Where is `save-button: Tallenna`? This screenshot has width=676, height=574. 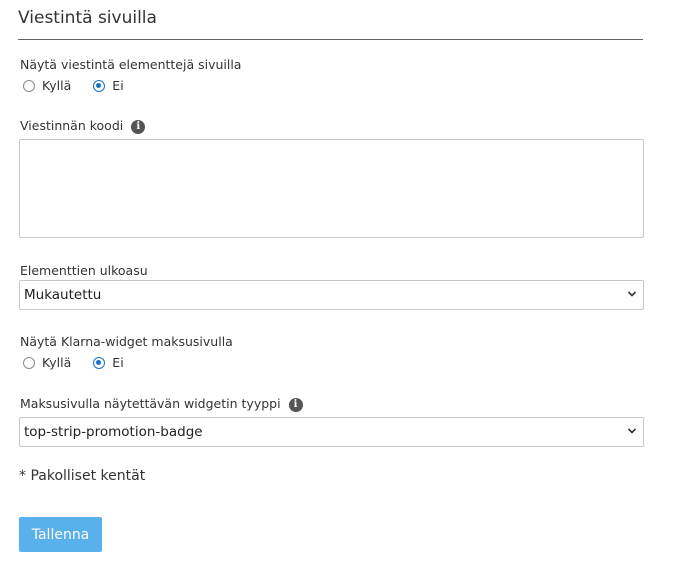 save-button: Tallenna is located at coordinates (60, 534).